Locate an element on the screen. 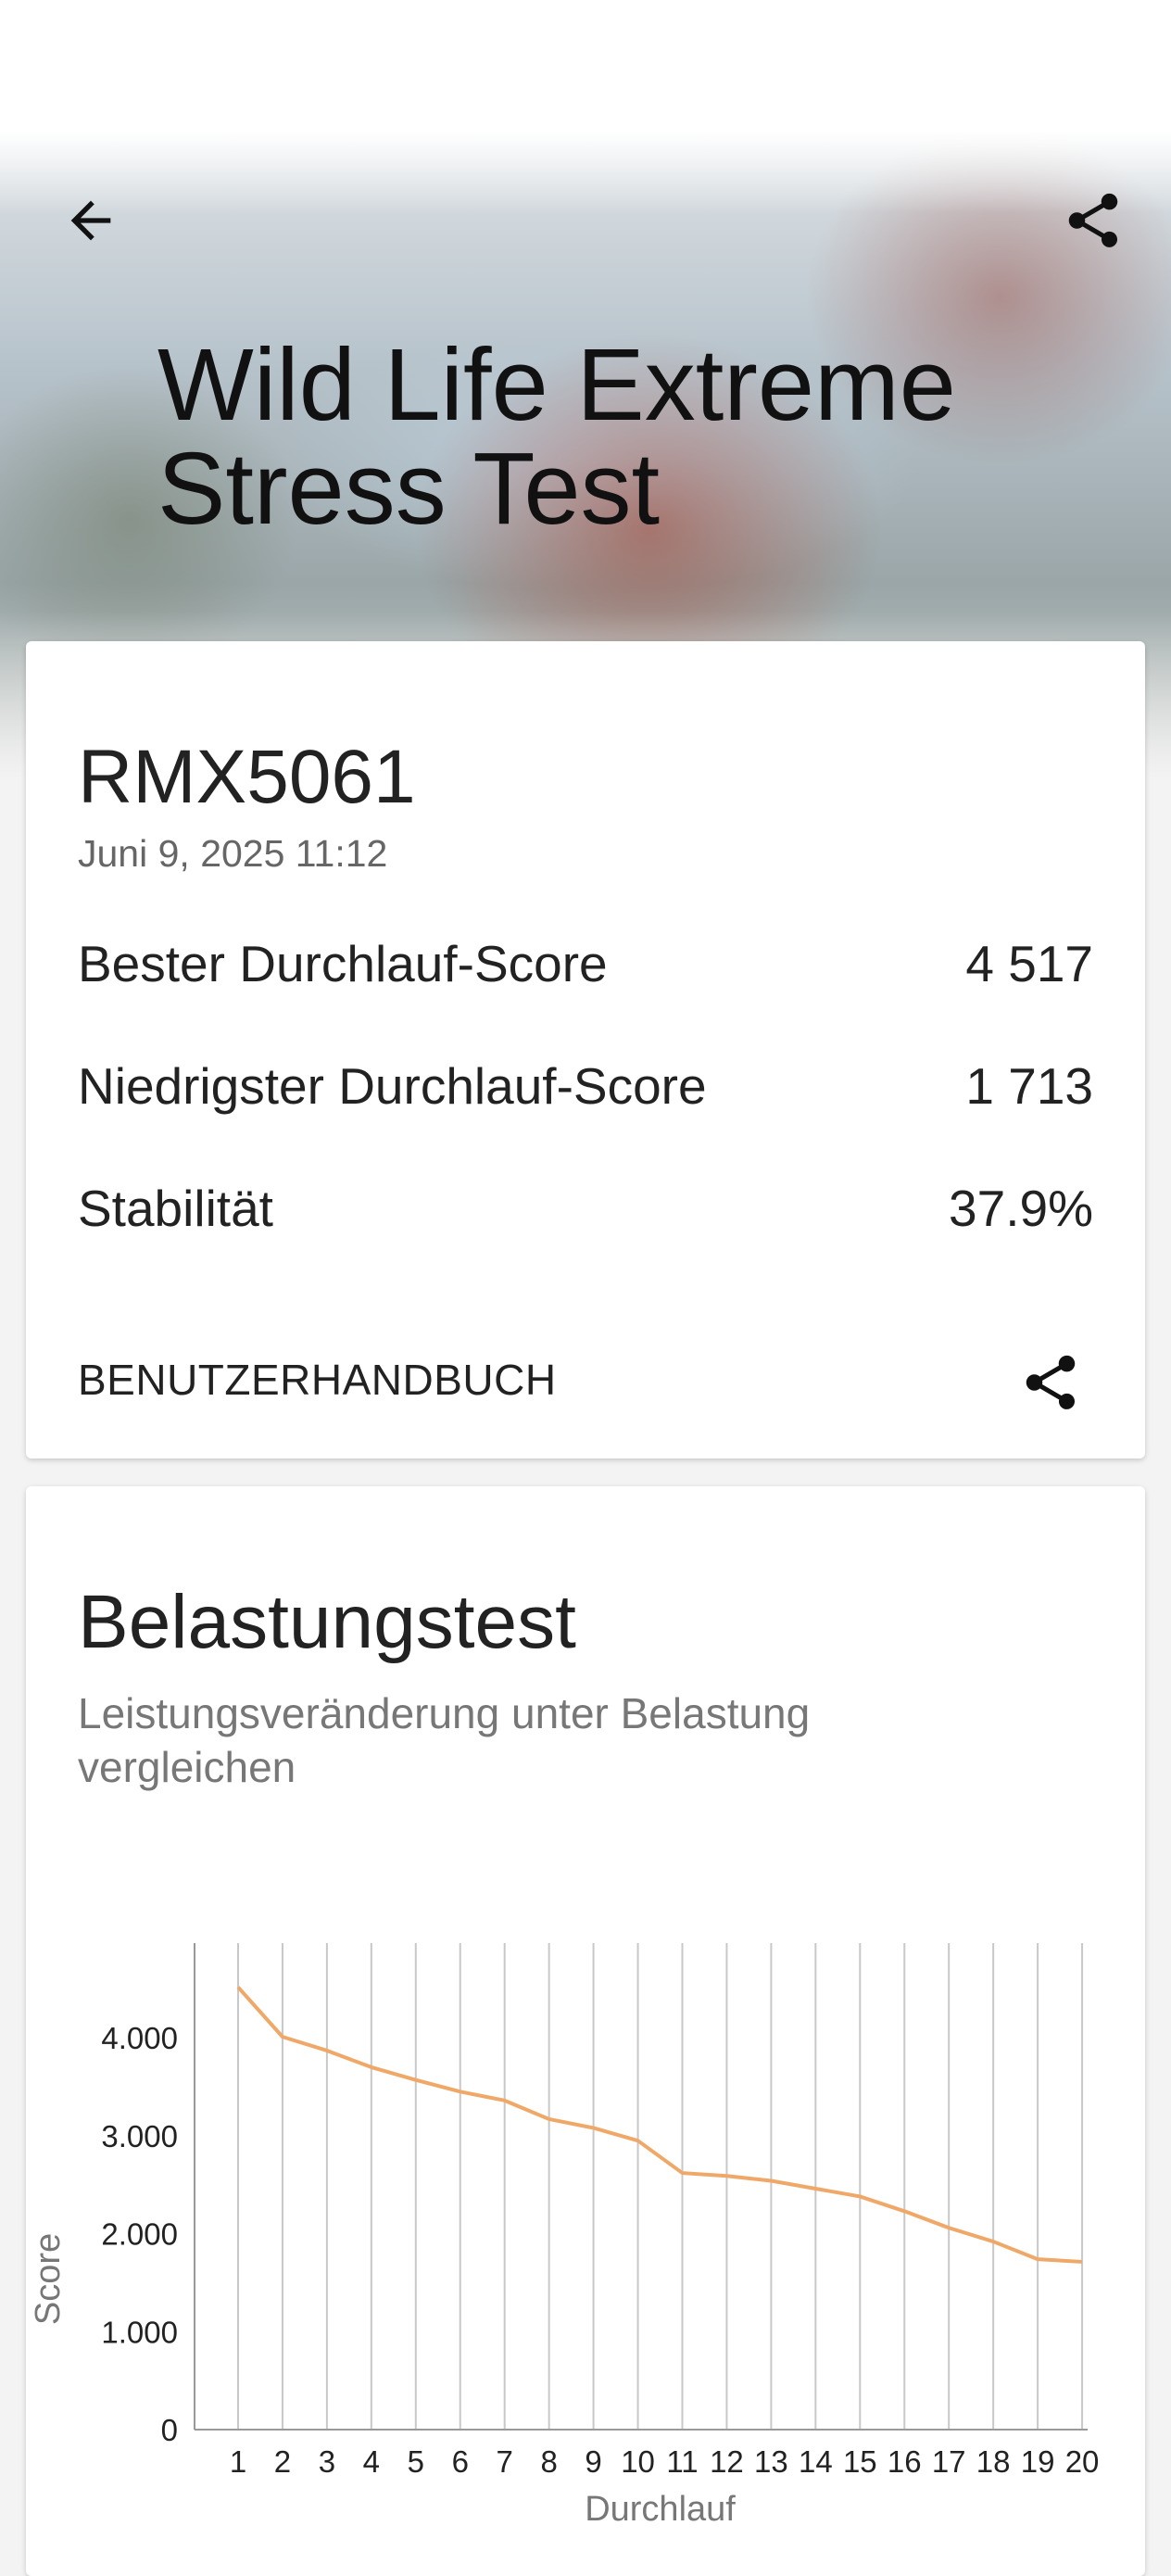 Image resolution: width=1171 pixels, height=2576 pixels. result-share-button is located at coordinates (1050, 1382).